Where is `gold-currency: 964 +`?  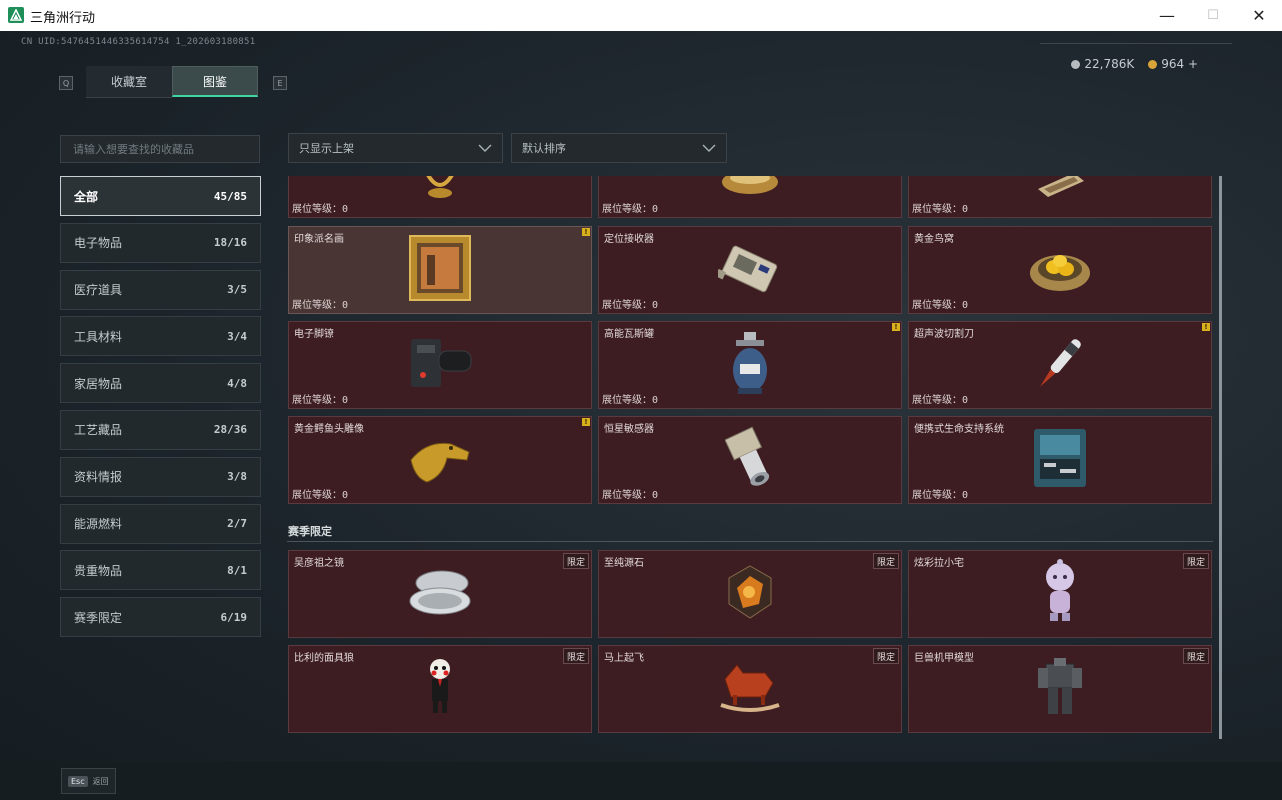
gold-currency: 964 + is located at coordinates (1173, 64).